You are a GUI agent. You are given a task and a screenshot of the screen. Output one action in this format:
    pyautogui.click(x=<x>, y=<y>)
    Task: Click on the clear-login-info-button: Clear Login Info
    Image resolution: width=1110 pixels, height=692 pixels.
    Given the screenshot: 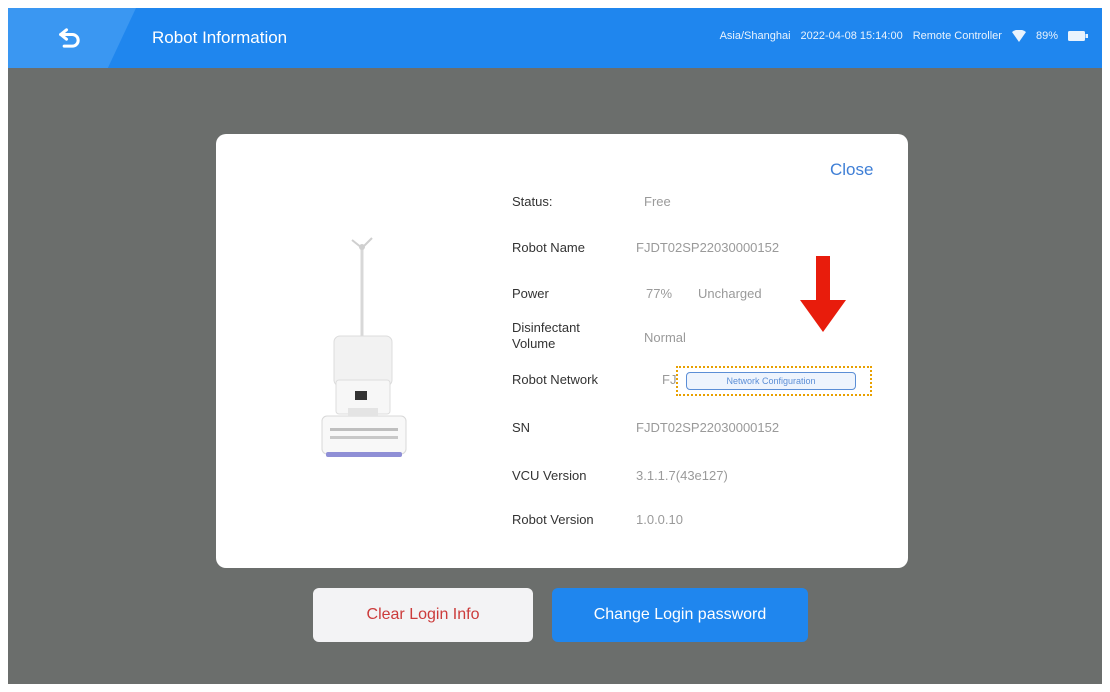 What is the action you would take?
    pyautogui.click(x=423, y=615)
    